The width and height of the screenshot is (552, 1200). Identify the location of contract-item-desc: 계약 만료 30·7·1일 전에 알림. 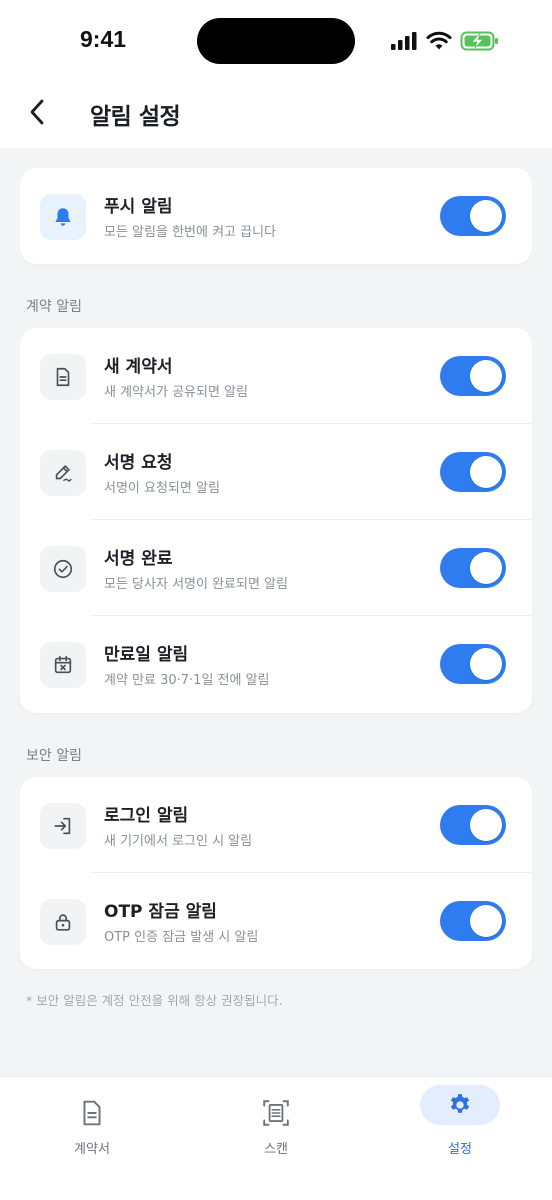
(187, 680).